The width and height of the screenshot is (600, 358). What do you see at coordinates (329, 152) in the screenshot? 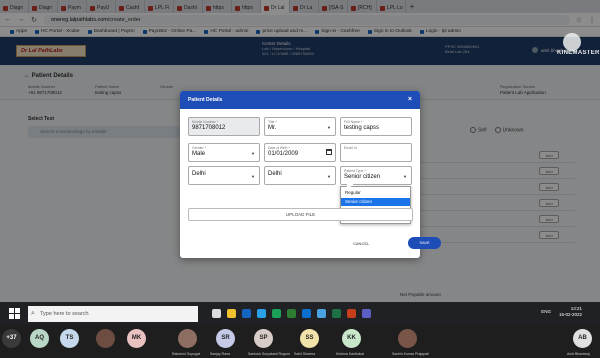
I see `calendar-icon` at bounding box center [329, 152].